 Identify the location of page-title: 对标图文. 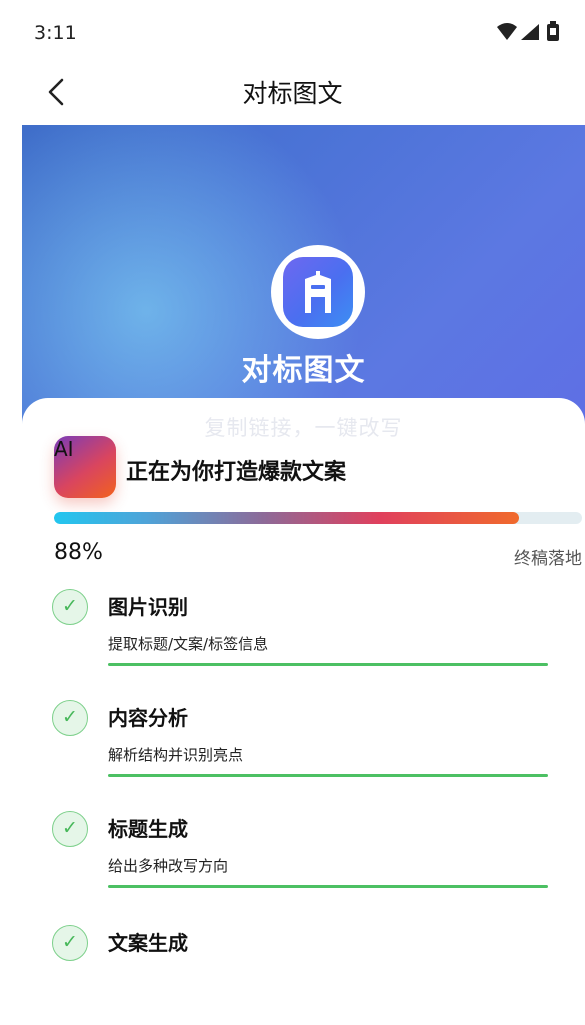
(292, 93).